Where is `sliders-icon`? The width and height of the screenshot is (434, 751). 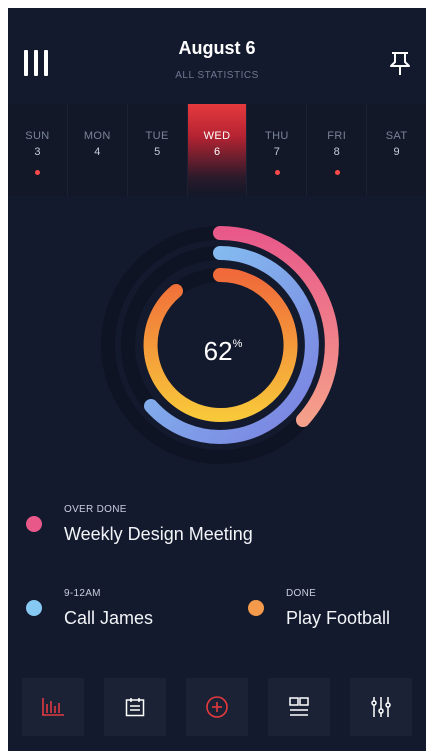
sliders-icon is located at coordinates (381, 707).